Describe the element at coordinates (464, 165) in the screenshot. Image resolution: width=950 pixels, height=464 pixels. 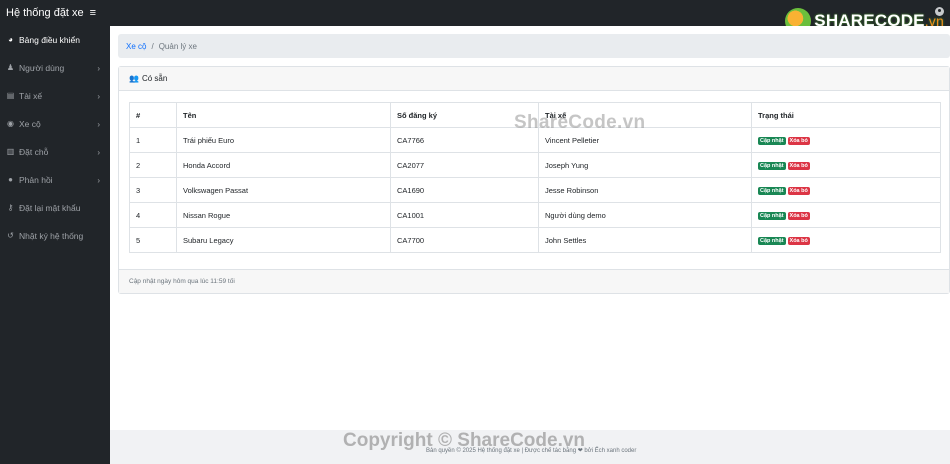
I see `registration-number: CA2077` at that location.